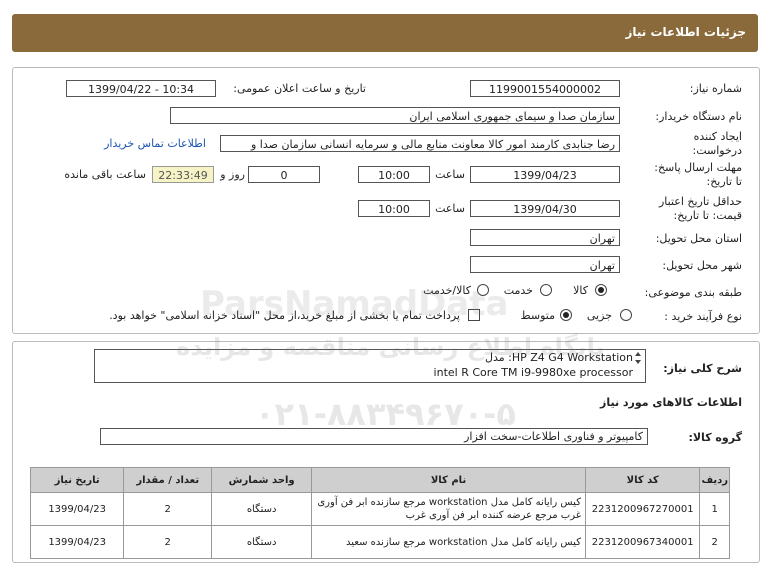 The height and width of the screenshot is (563, 770). What do you see at coordinates (545, 264) in the screenshot?
I see `city-field: تهران` at bounding box center [545, 264].